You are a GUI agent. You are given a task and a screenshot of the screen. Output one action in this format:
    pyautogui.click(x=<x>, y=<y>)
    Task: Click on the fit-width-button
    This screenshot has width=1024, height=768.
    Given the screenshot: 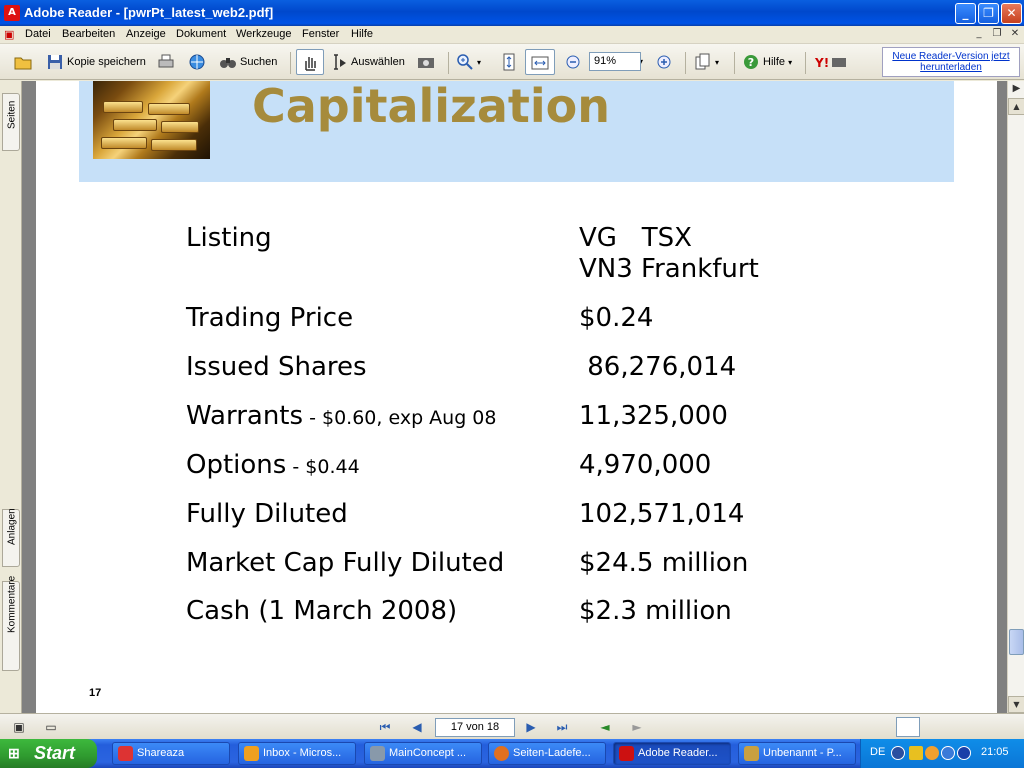 What is the action you would take?
    pyautogui.click(x=540, y=62)
    